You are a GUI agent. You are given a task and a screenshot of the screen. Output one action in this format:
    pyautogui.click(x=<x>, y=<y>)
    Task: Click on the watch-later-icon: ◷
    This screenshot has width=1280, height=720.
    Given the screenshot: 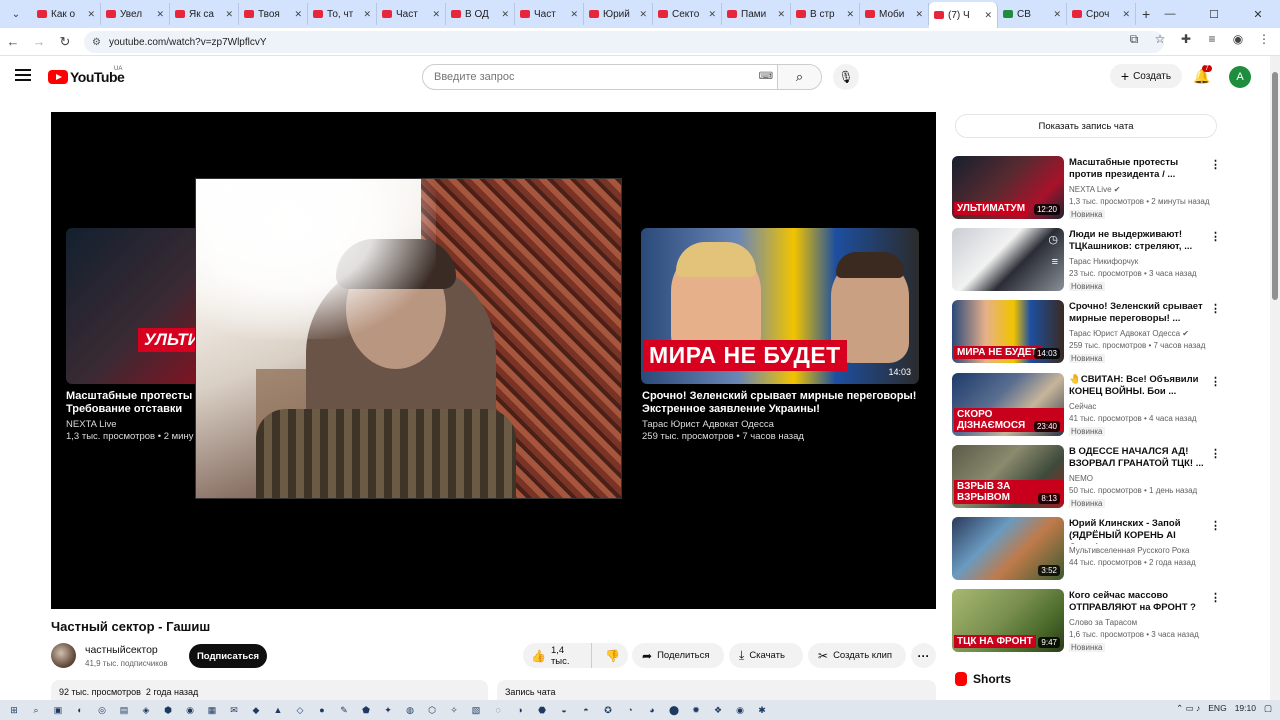 What is the action you would take?
    pyautogui.click(x=1053, y=239)
    